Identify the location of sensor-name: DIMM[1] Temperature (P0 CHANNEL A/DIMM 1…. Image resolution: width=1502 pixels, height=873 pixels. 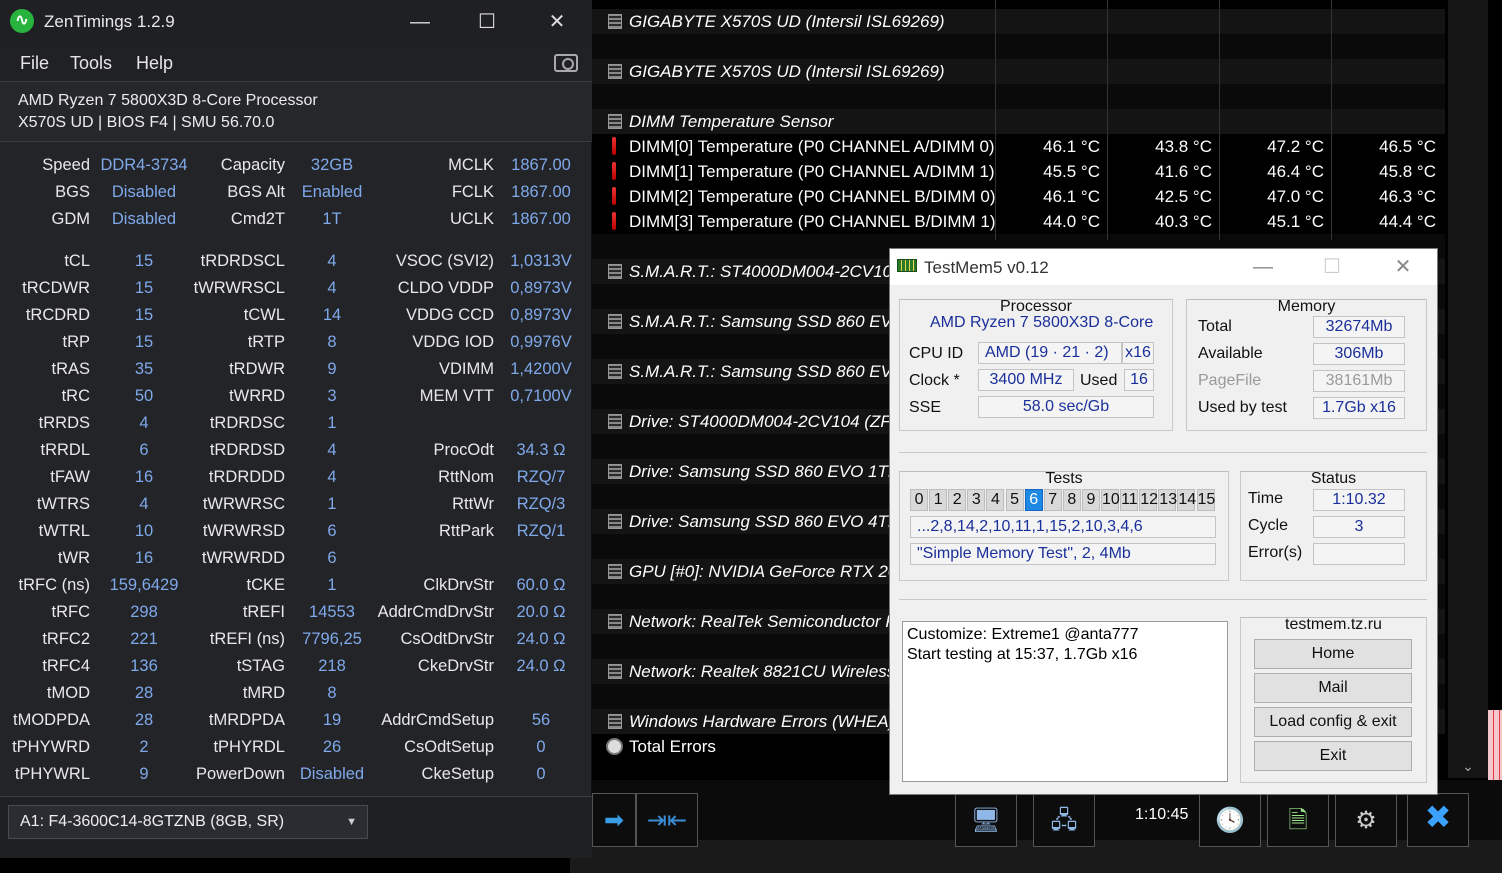
(812, 171).